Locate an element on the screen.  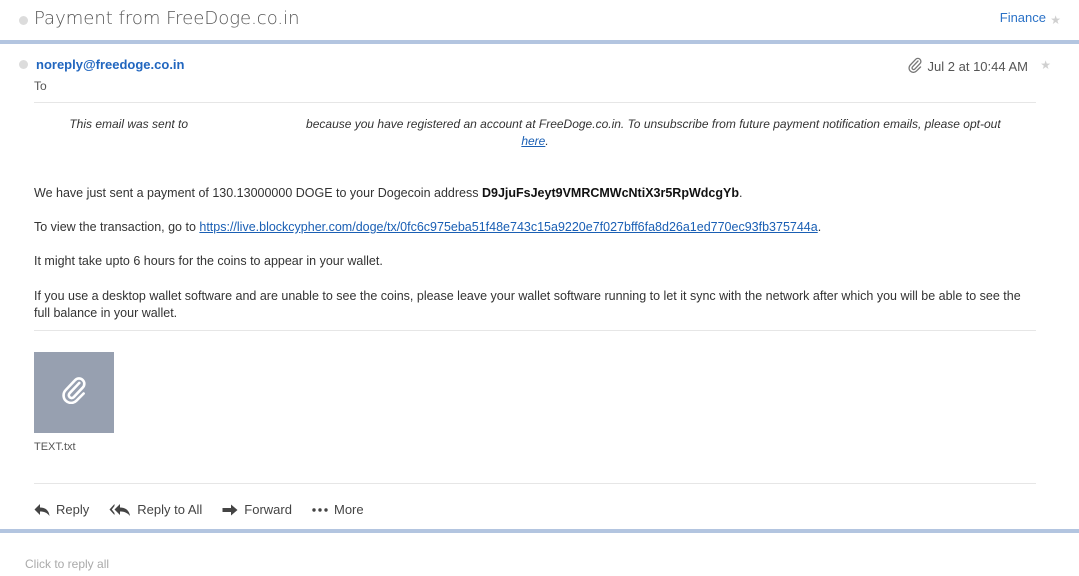
notice-text-before: This email was sent to is located at coordinates (129, 124).